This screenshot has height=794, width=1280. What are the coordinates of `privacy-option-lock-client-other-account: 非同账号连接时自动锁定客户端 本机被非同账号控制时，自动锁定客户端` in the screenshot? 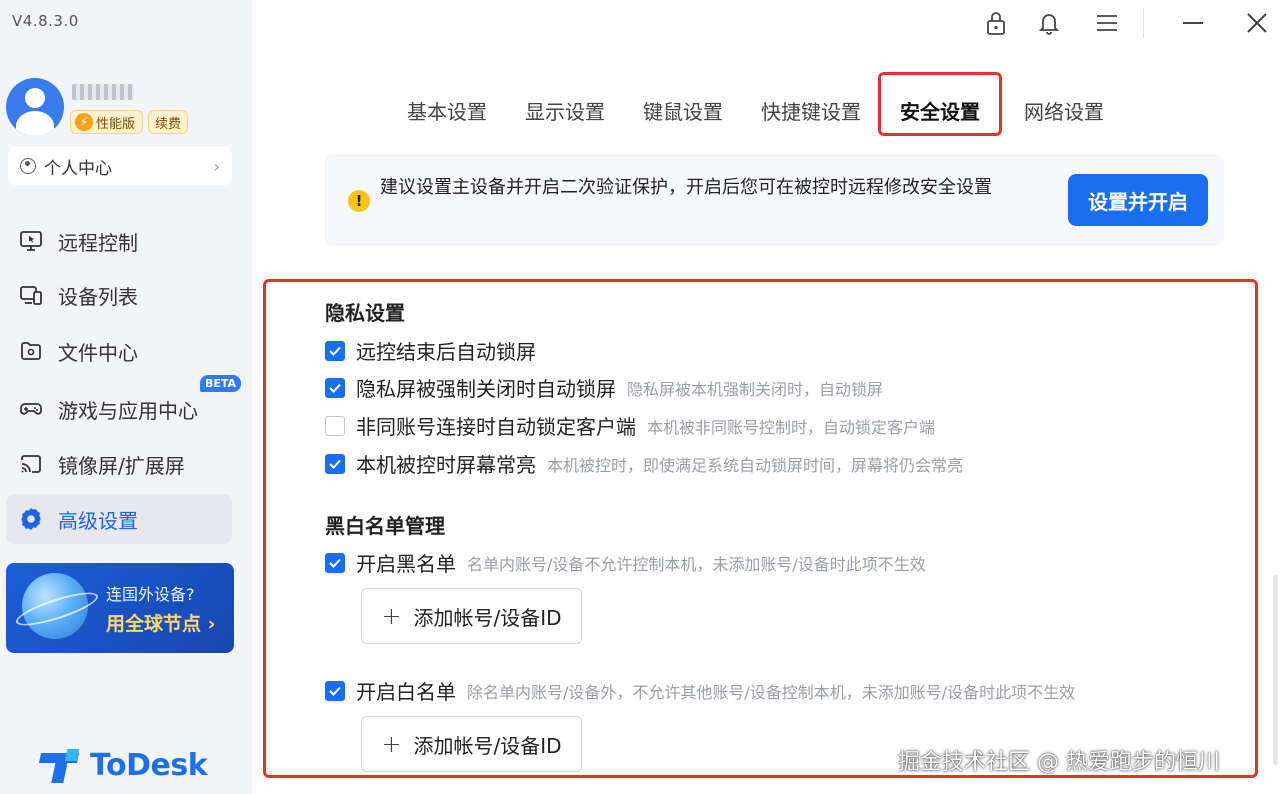 It's located at (630, 425).